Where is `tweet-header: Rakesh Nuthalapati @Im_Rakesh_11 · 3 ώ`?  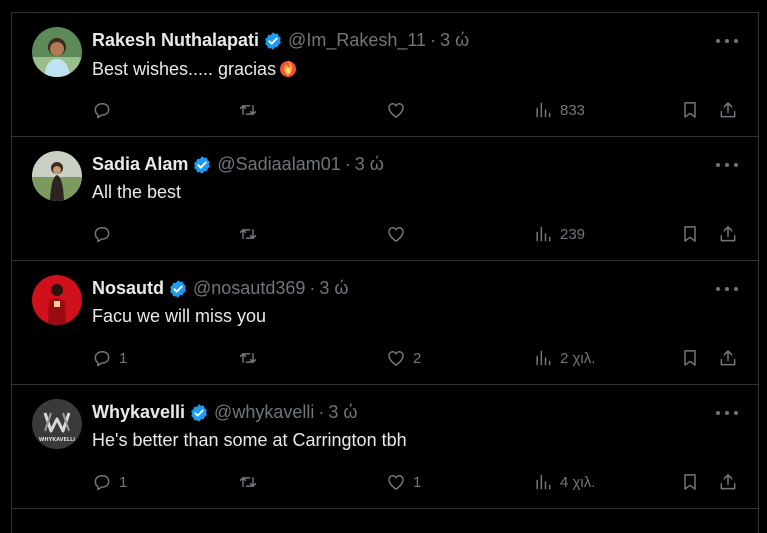
tweet-header: Rakesh Nuthalapati @Im_Rakesh_11 · 3 ώ is located at coordinates (280, 40).